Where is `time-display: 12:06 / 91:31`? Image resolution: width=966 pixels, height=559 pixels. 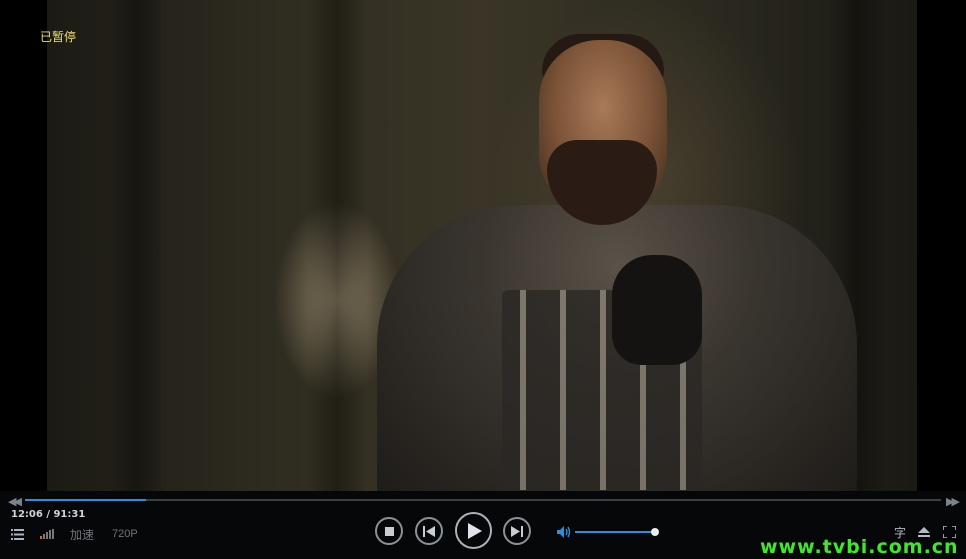 time-display: 12:06 / 91:31 is located at coordinates (48, 514).